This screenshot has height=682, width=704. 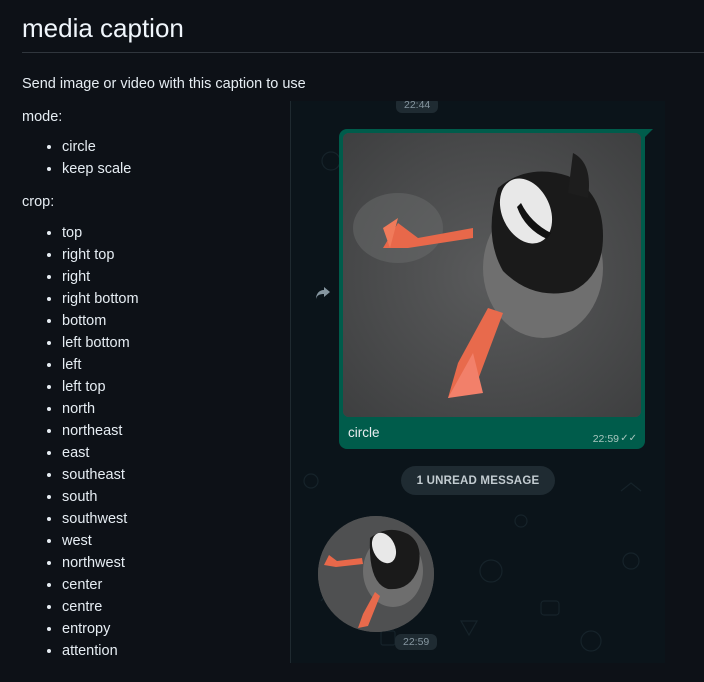 I want to click on message-caption: circle, so click(x=364, y=432).